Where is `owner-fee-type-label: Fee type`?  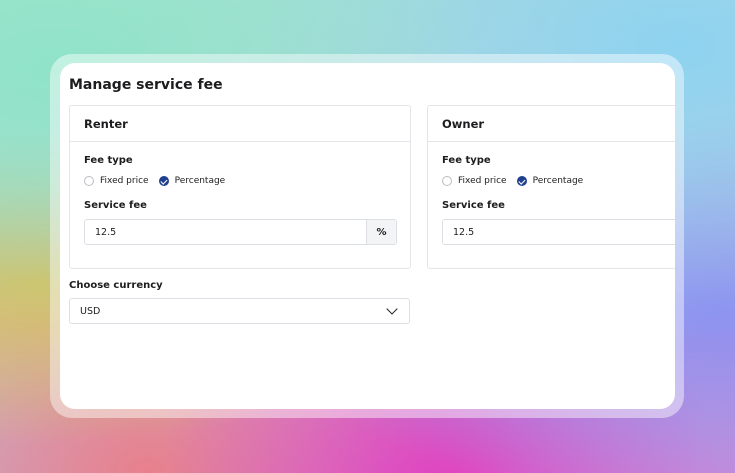 owner-fee-type-label: Fee type is located at coordinates (466, 160).